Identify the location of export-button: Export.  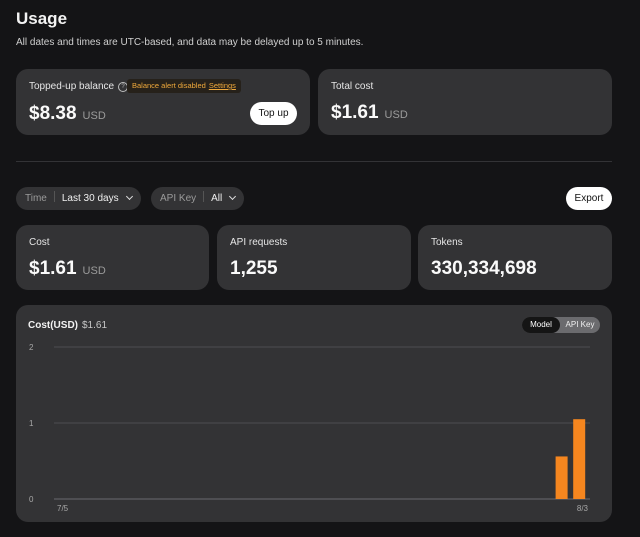
(589, 198).